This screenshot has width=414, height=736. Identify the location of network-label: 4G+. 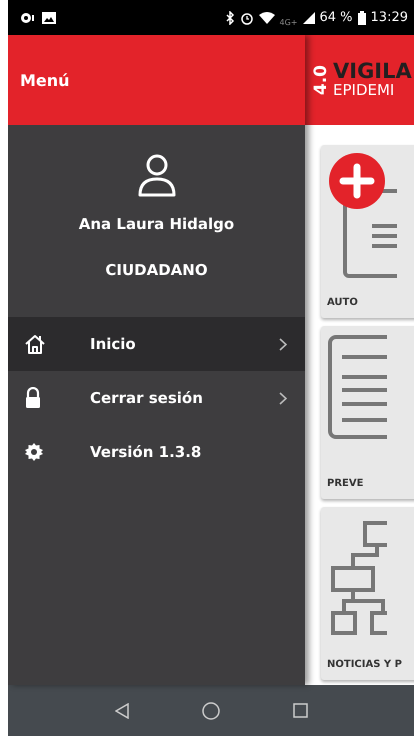
(289, 22).